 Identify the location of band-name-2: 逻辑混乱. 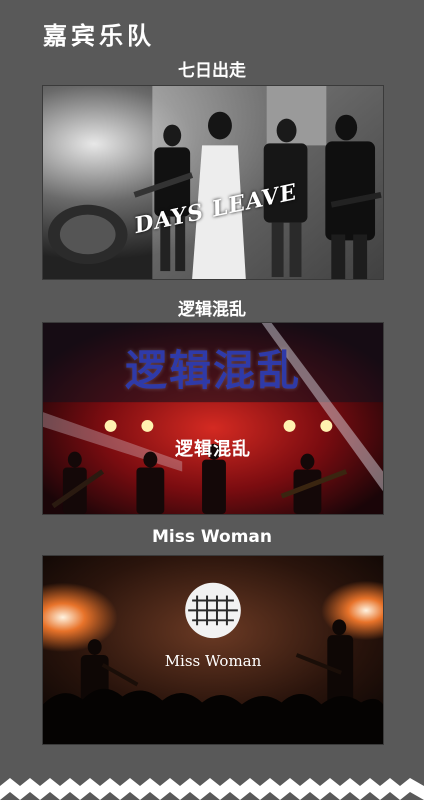
(212, 310).